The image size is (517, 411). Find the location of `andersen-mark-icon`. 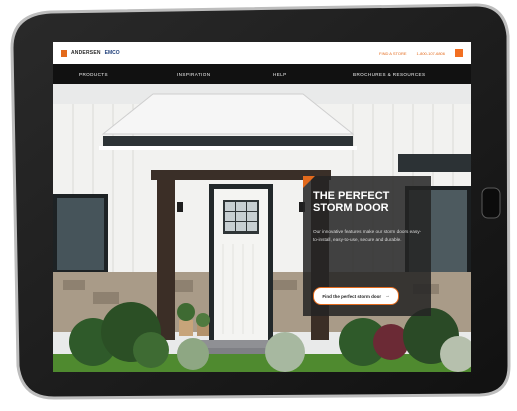

andersen-mark-icon is located at coordinates (64, 53).